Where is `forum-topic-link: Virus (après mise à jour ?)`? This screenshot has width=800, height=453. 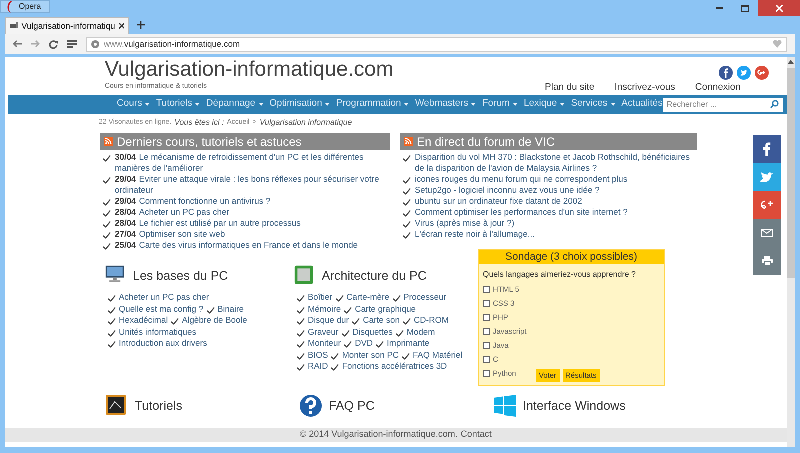 forum-topic-link: Virus (après mise à jour ?) is located at coordinates (465, 223).